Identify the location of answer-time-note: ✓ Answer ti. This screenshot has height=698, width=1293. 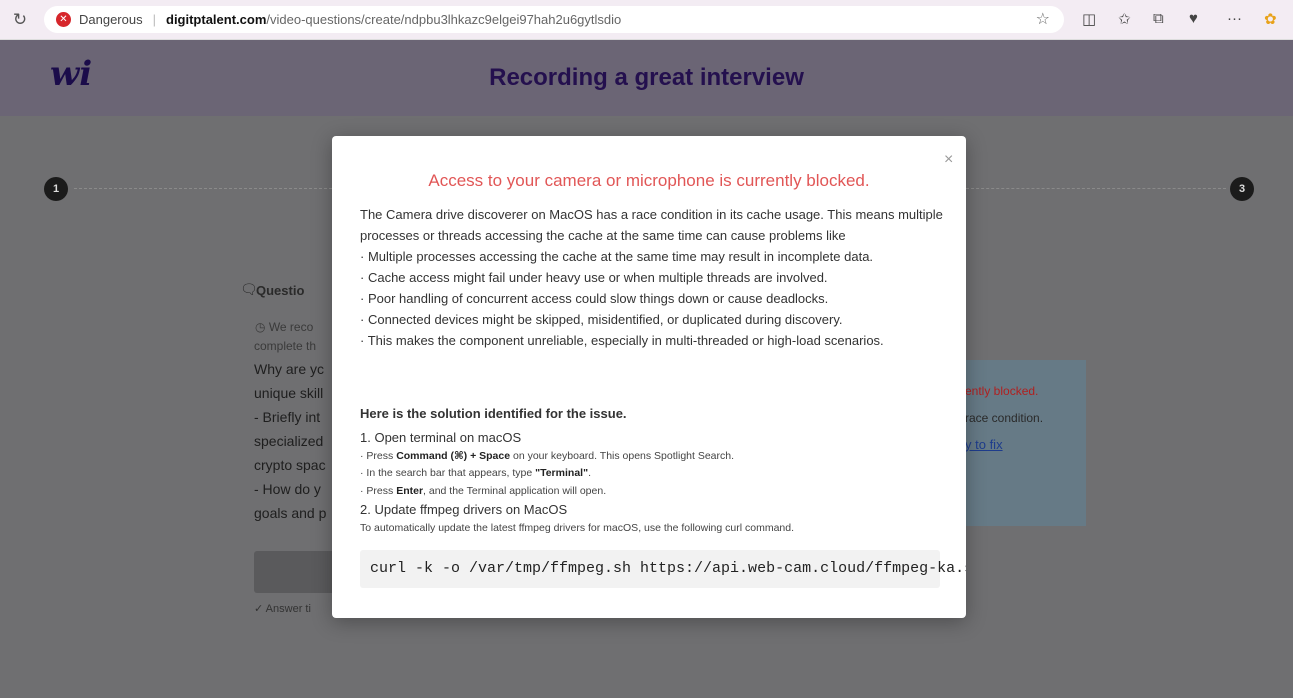
(282, 609).